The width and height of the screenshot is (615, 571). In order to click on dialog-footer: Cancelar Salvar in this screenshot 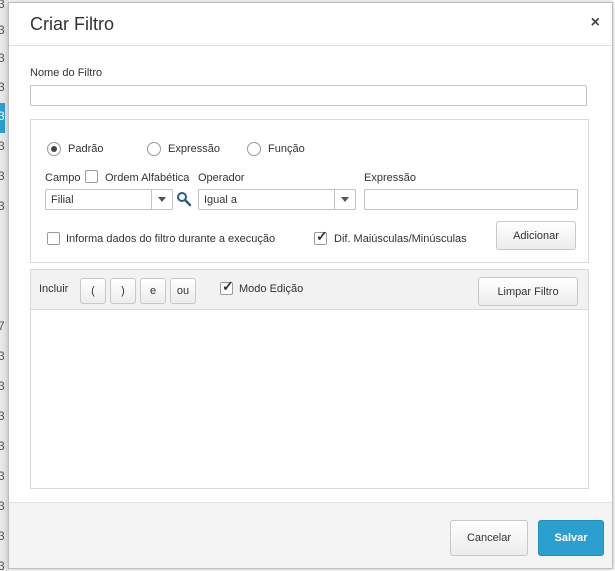, I will do `click(310, 535)`.